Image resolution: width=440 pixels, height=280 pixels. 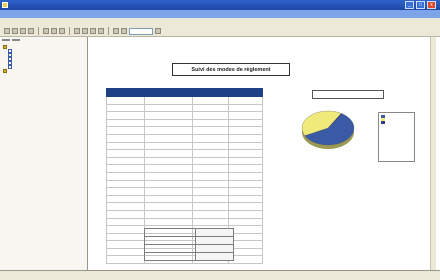 I want to click on new-document-icon, so click(x=7, y=31).